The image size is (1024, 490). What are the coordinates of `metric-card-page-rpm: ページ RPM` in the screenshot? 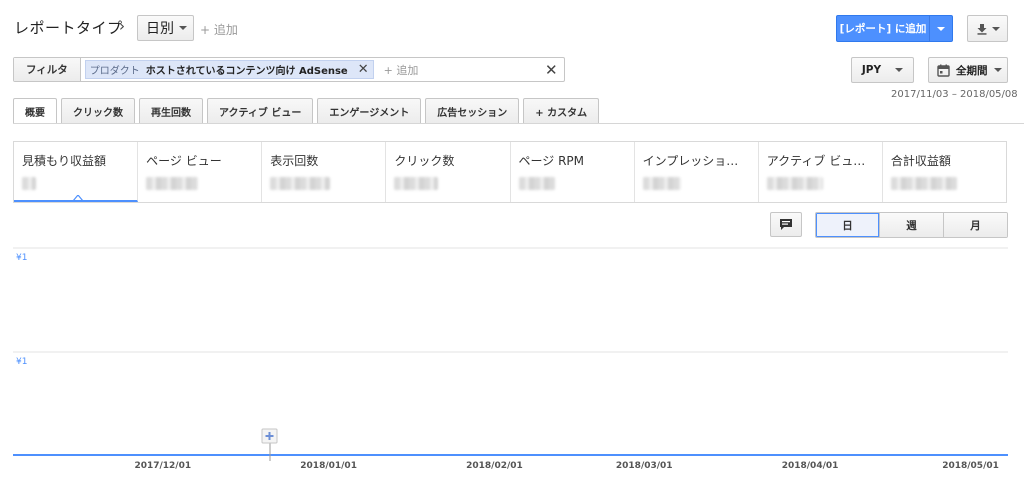 It's located at (573, 172).